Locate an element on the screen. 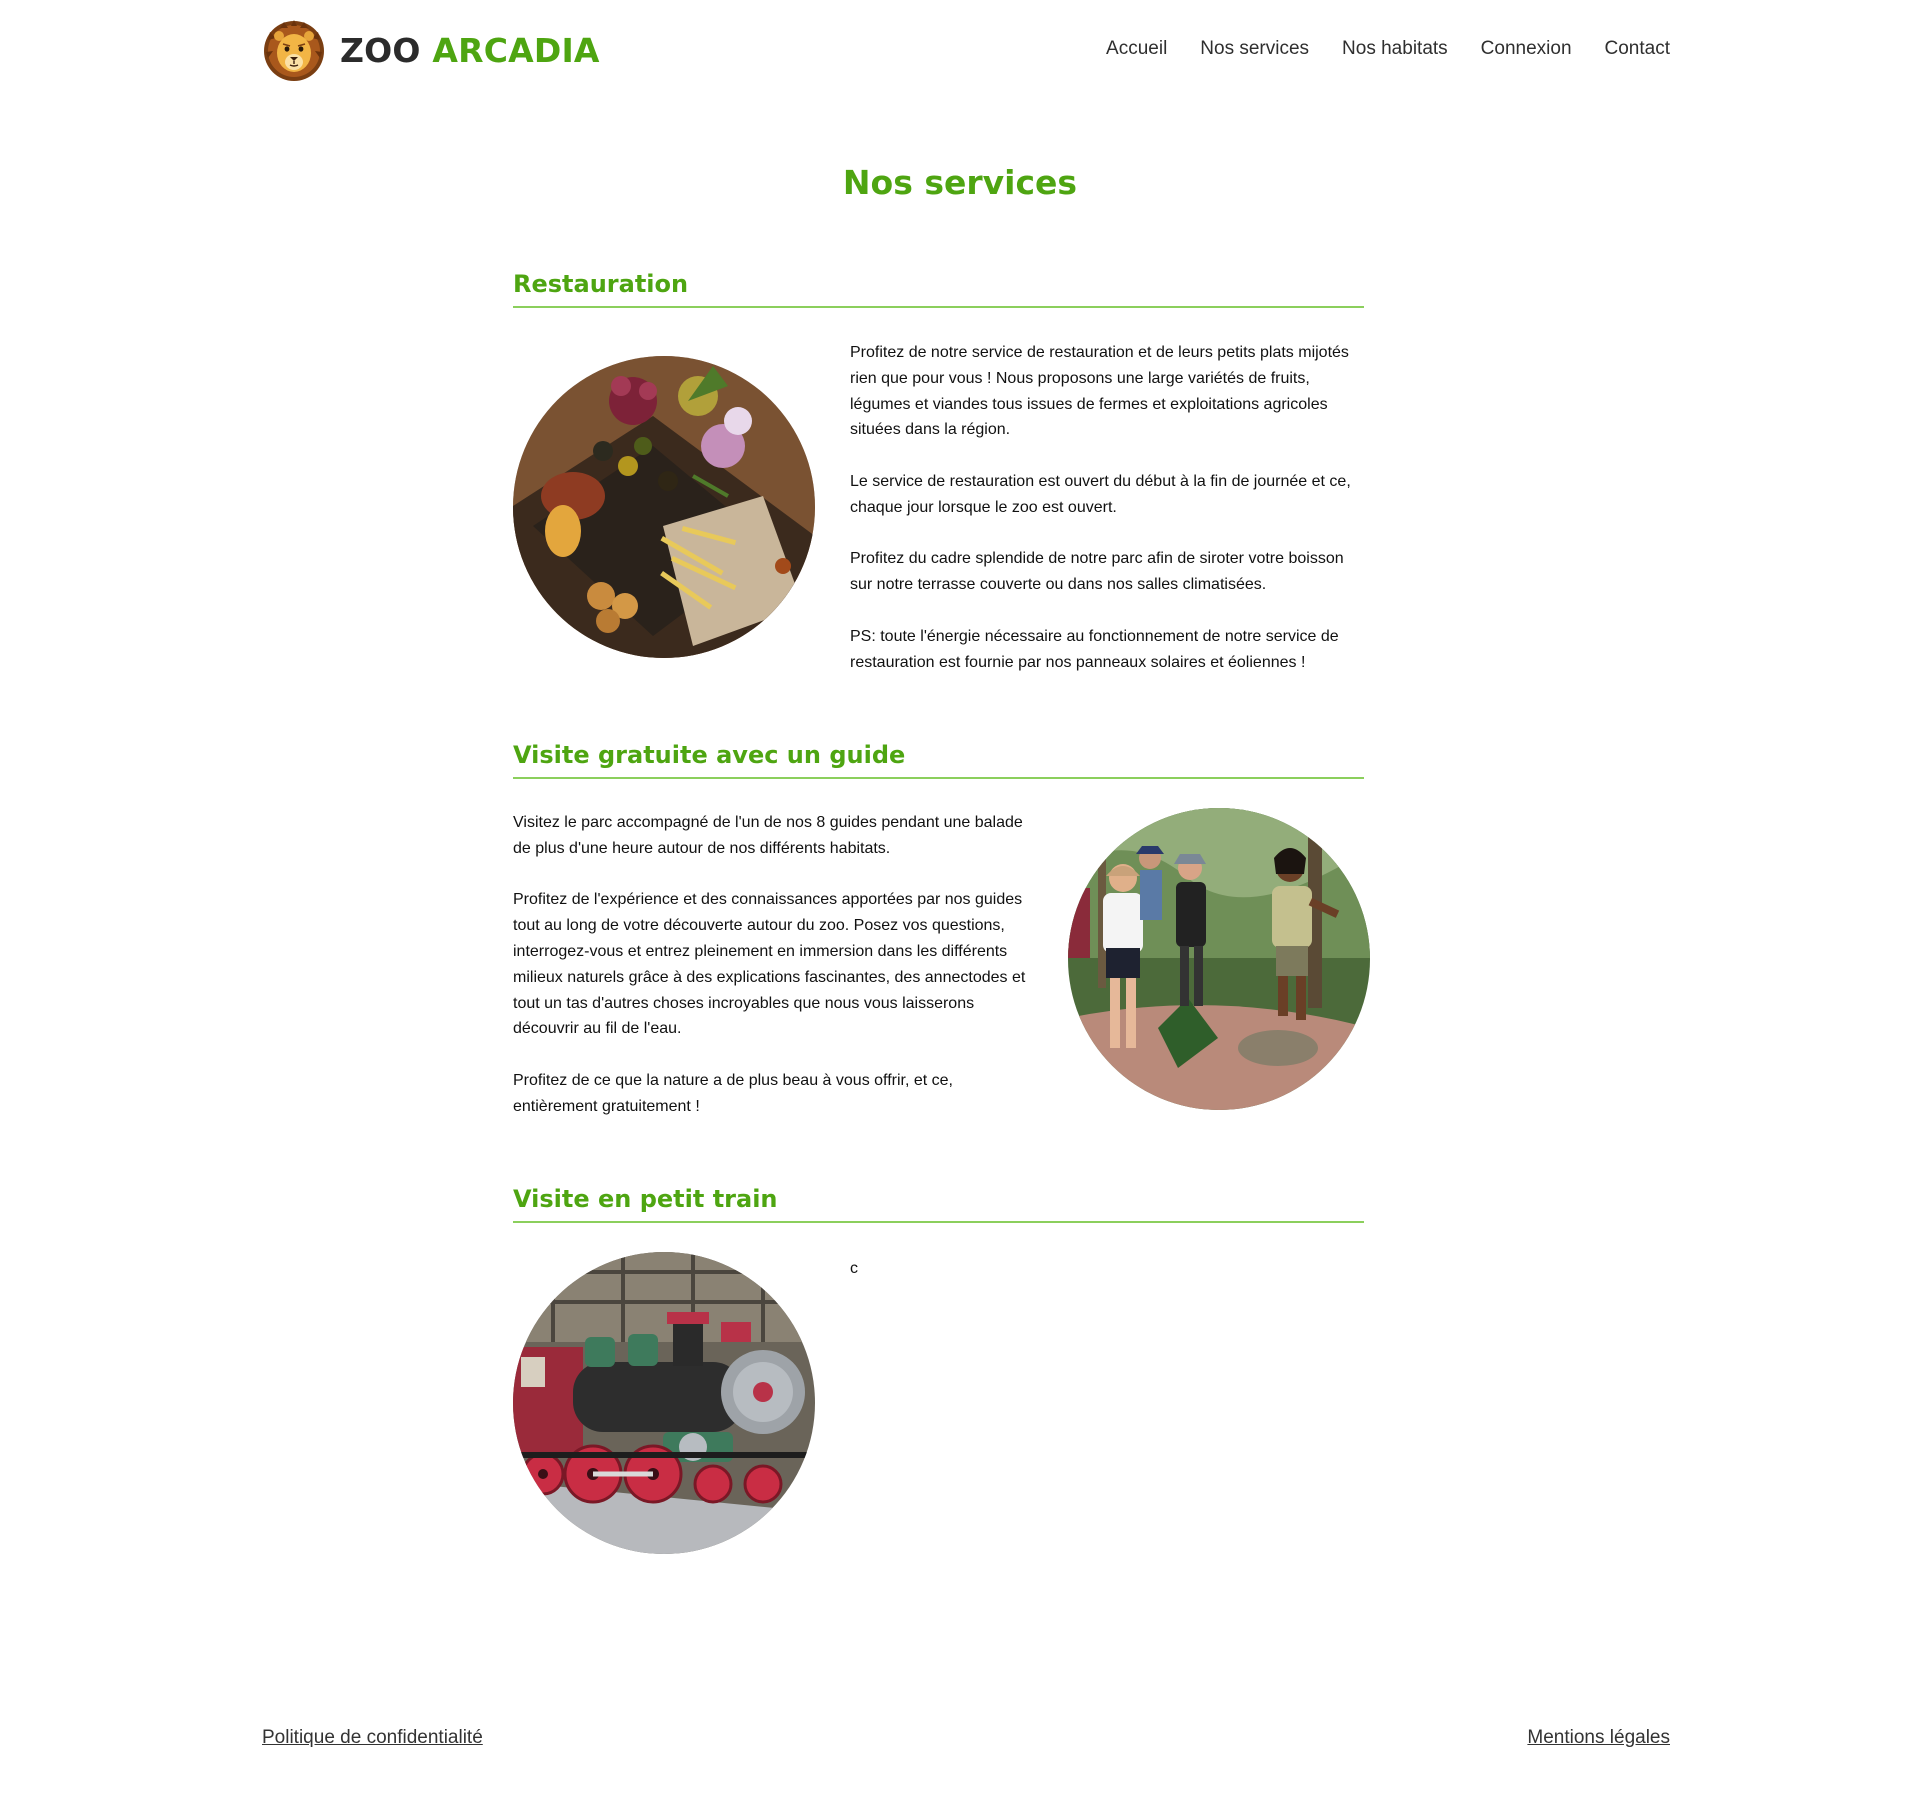 This screenshot has height=1807, width=1920. logo: ZOO ARCADIA is located at coordinates (431, 50).